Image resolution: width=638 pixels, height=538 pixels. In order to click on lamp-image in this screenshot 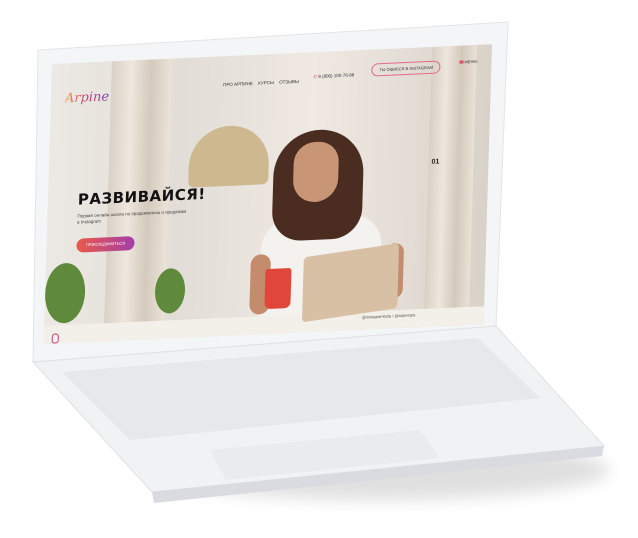, I will do `click(229, 156)`.